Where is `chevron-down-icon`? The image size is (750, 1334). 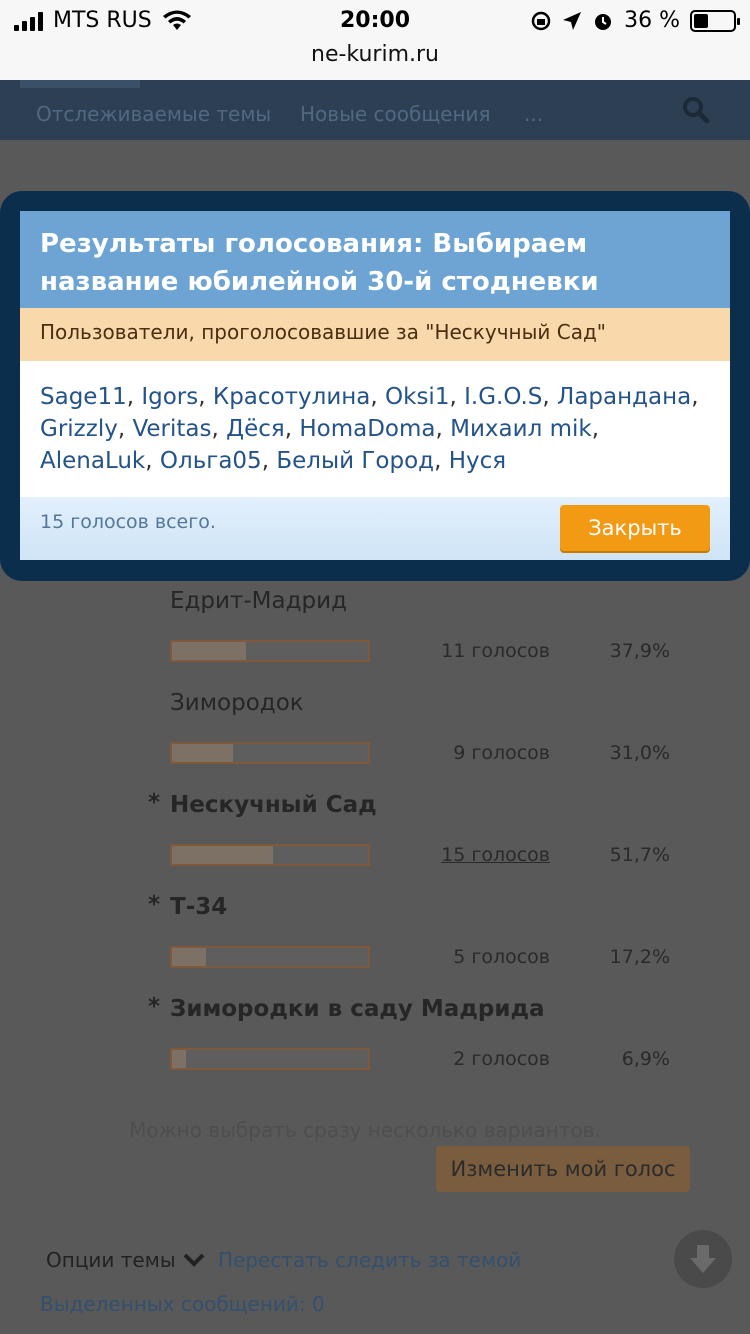 chevron-down-icon is located at coordinates (194, 1260).